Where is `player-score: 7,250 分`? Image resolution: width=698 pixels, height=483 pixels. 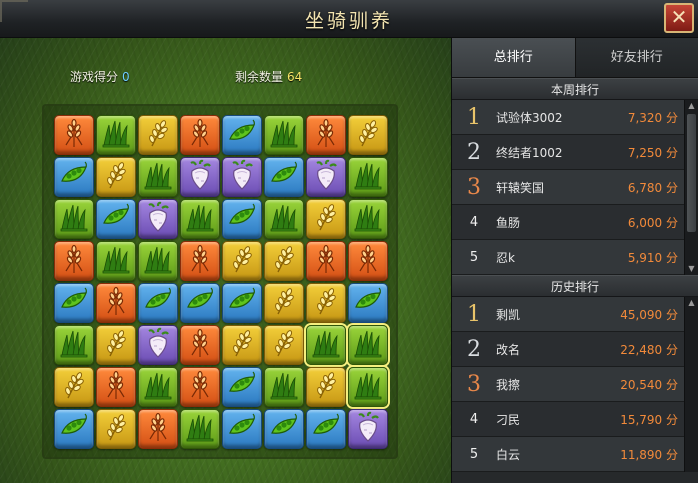 player-score: 7,250 分 is located at coordinates (652, 152).